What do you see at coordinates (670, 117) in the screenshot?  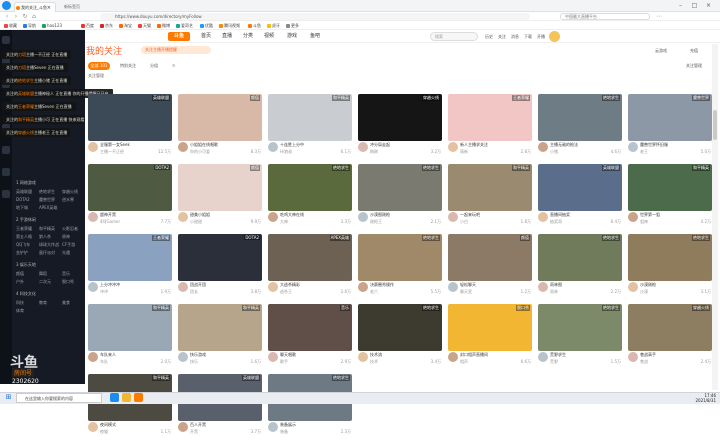 I see `stream-thumbnail: 魔兽世界` at bounding box center [670, 117].